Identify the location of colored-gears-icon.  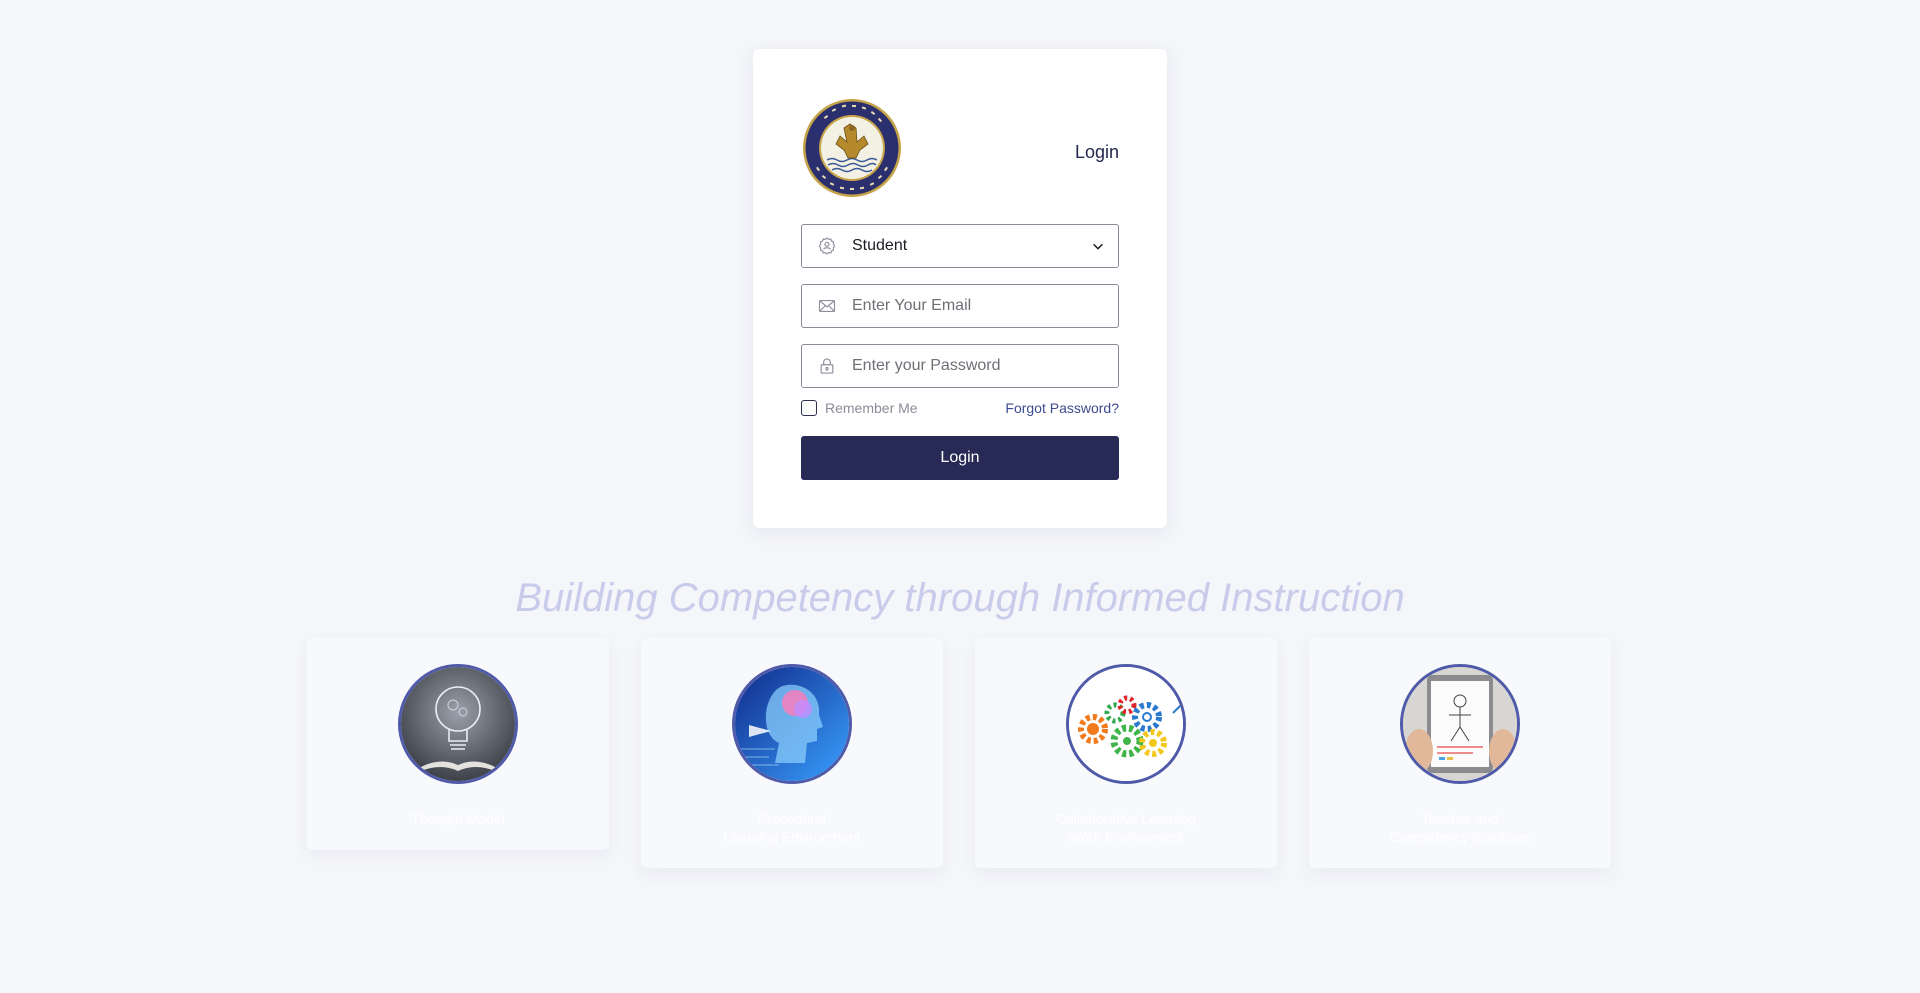
(1126, 724).